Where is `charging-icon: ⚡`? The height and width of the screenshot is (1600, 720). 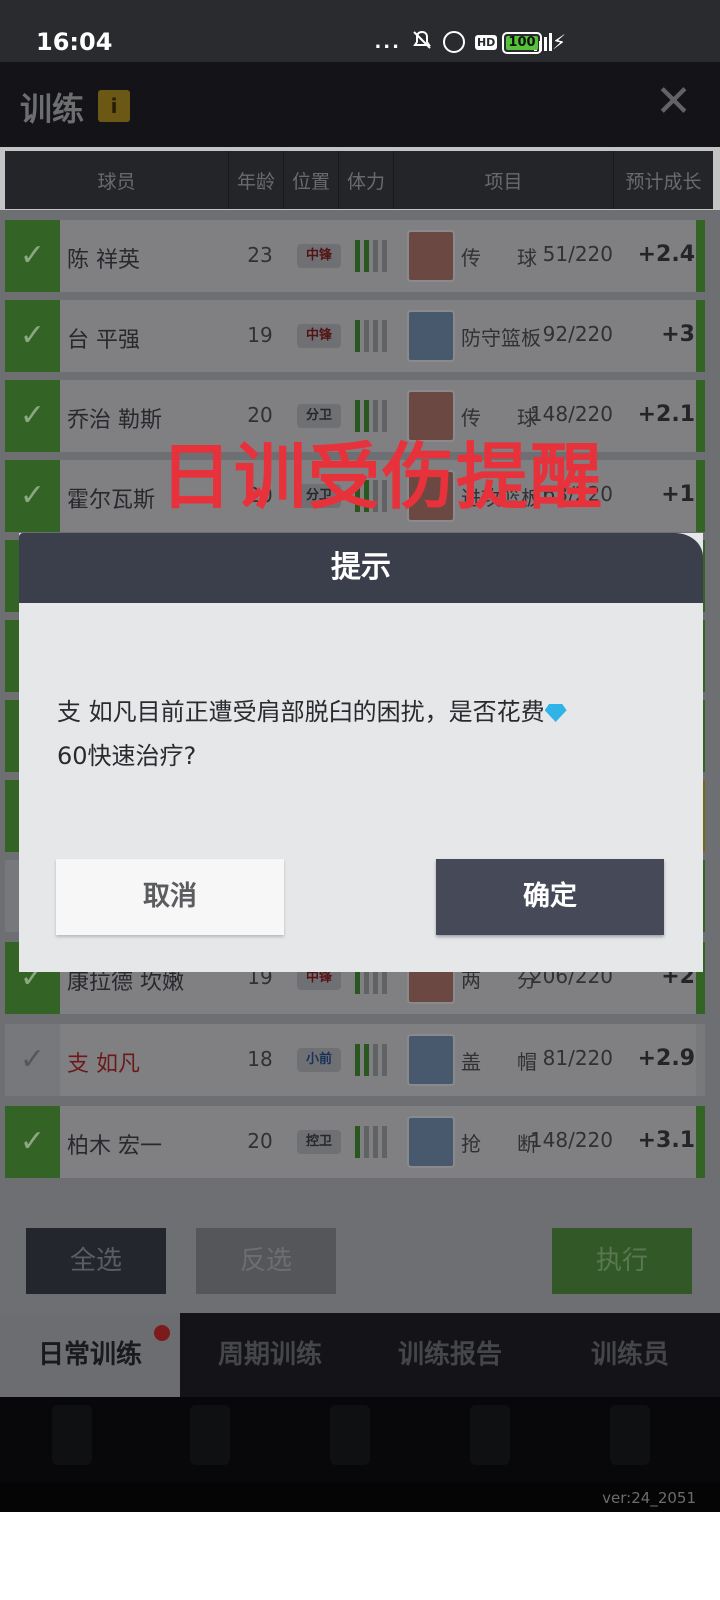
charging-icon: ⚡ is located at coordinates (559, 42).